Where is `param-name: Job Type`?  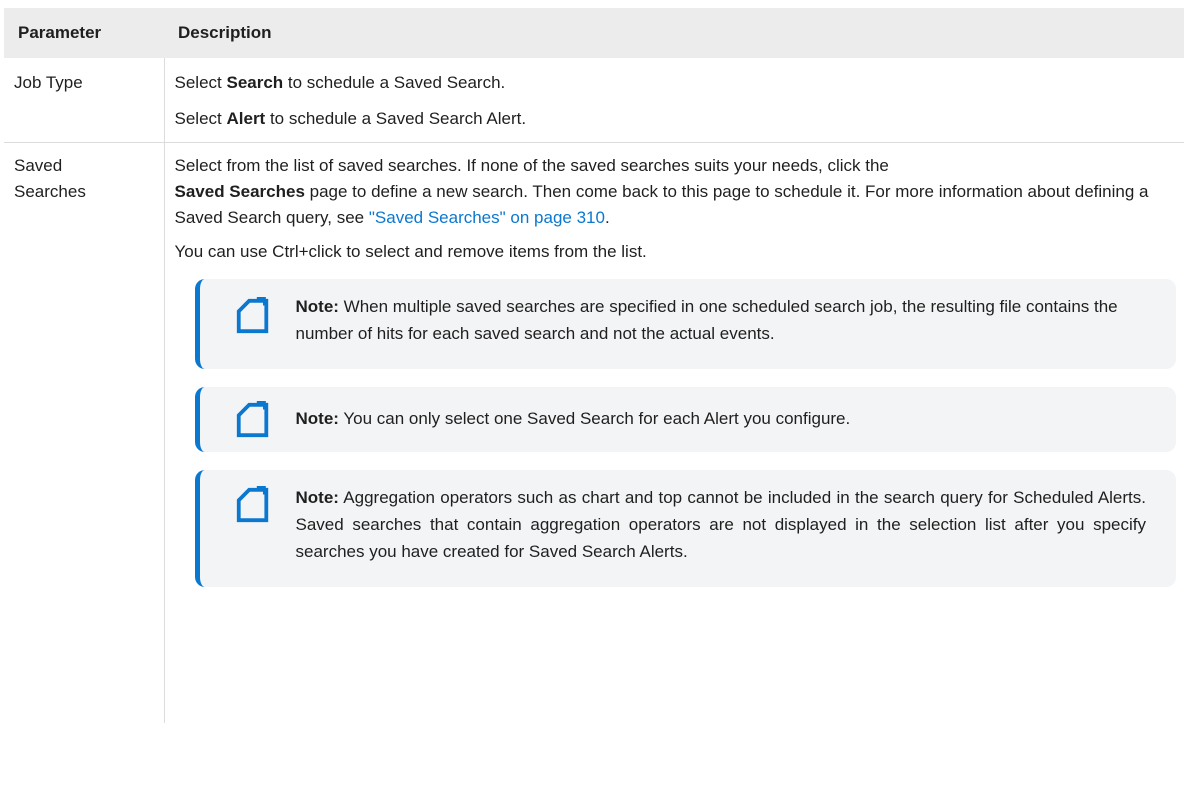
param-name: Job Type is located at coordinates (48, 82).